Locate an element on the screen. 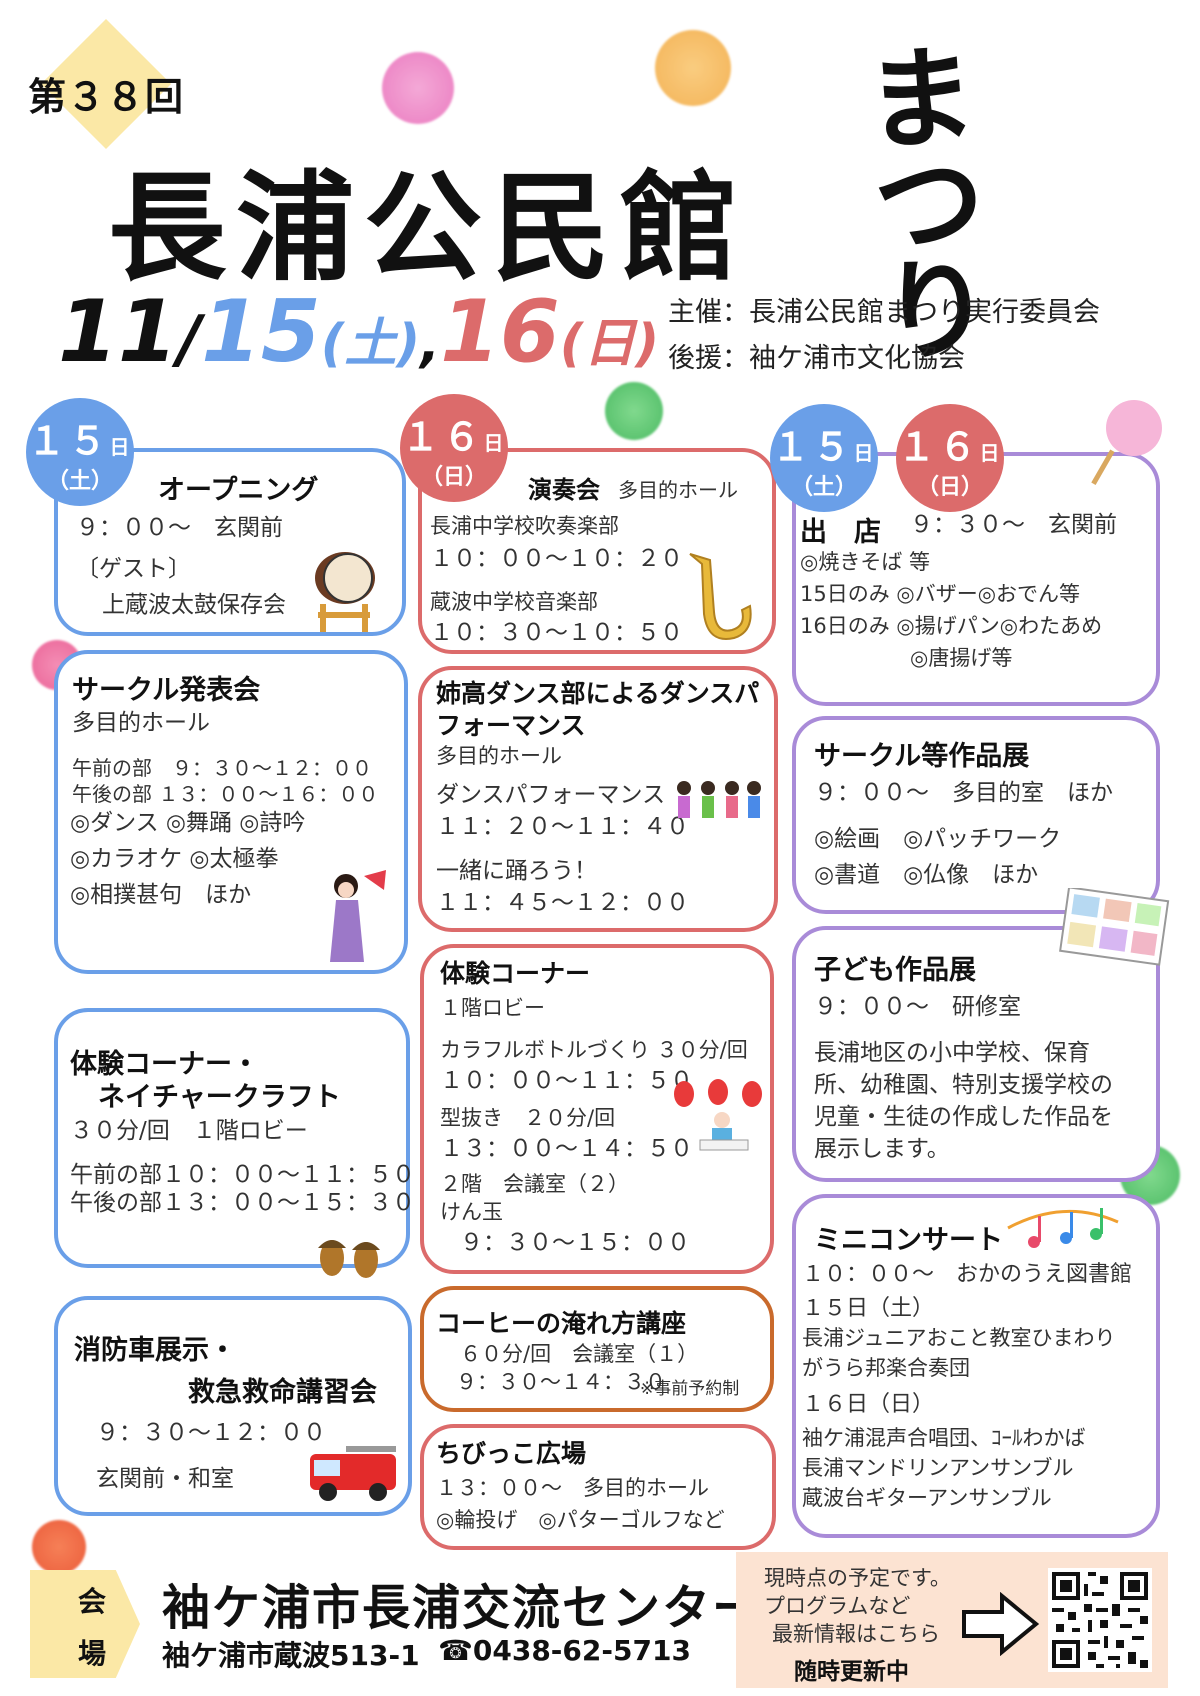 The height and width of the screenshot is (1696, 1200). badge-weekday: （土） is located at coordinates (823, 487).